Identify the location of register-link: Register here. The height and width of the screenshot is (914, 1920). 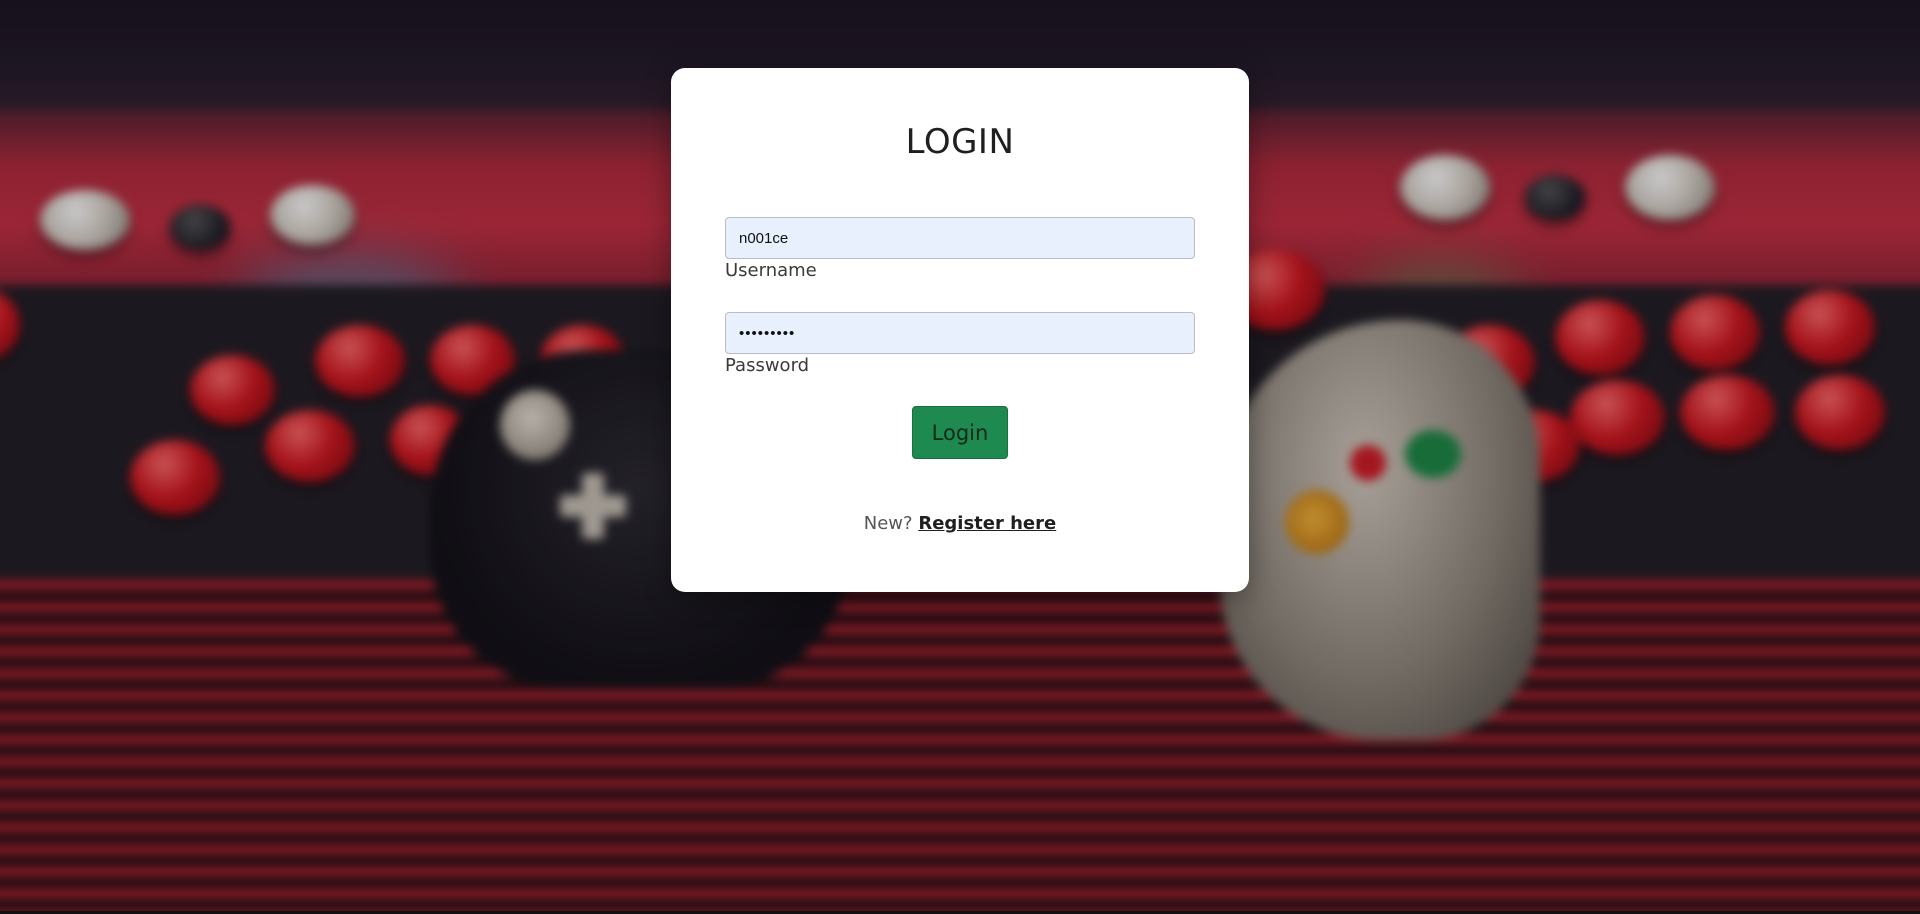
(987, 523).